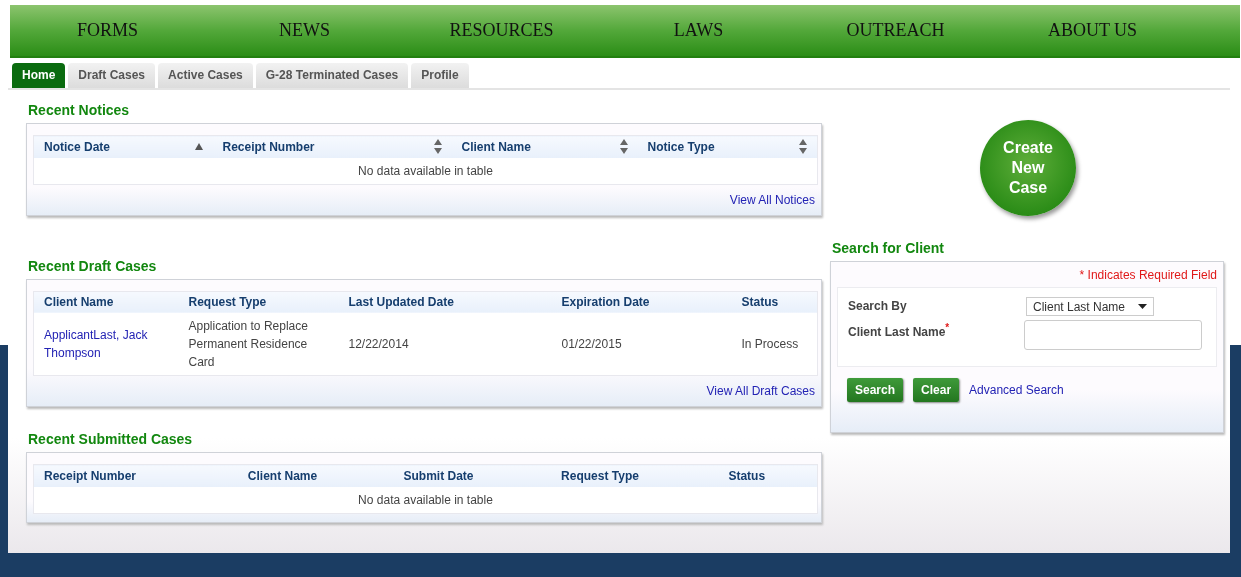  Describe the element at coordinates (772, 199) in the screenshot. I see `view-all-link: View All Notices` at that location.